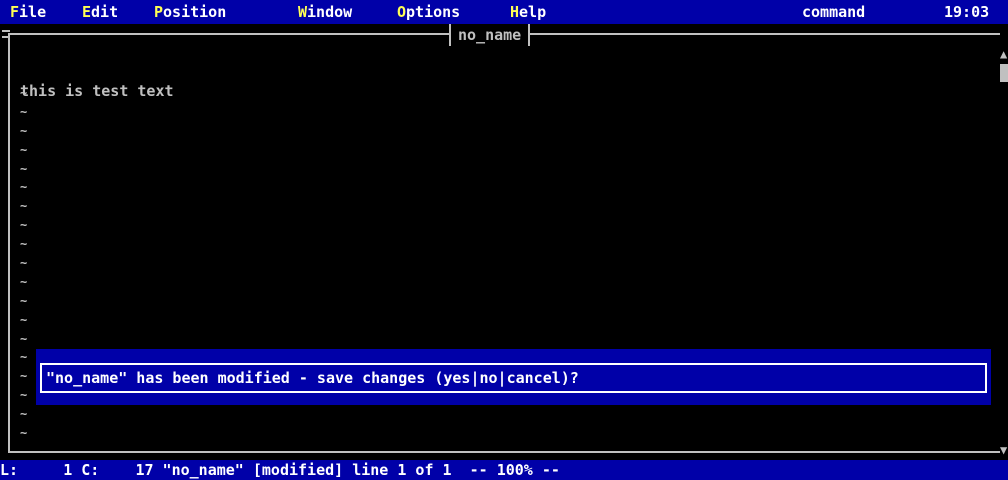 This screenshot has width=1008, height=480. Describe the element at coordinates (15, 12) in the screenshot. I see `menu-file-hotkey: F` at that location.